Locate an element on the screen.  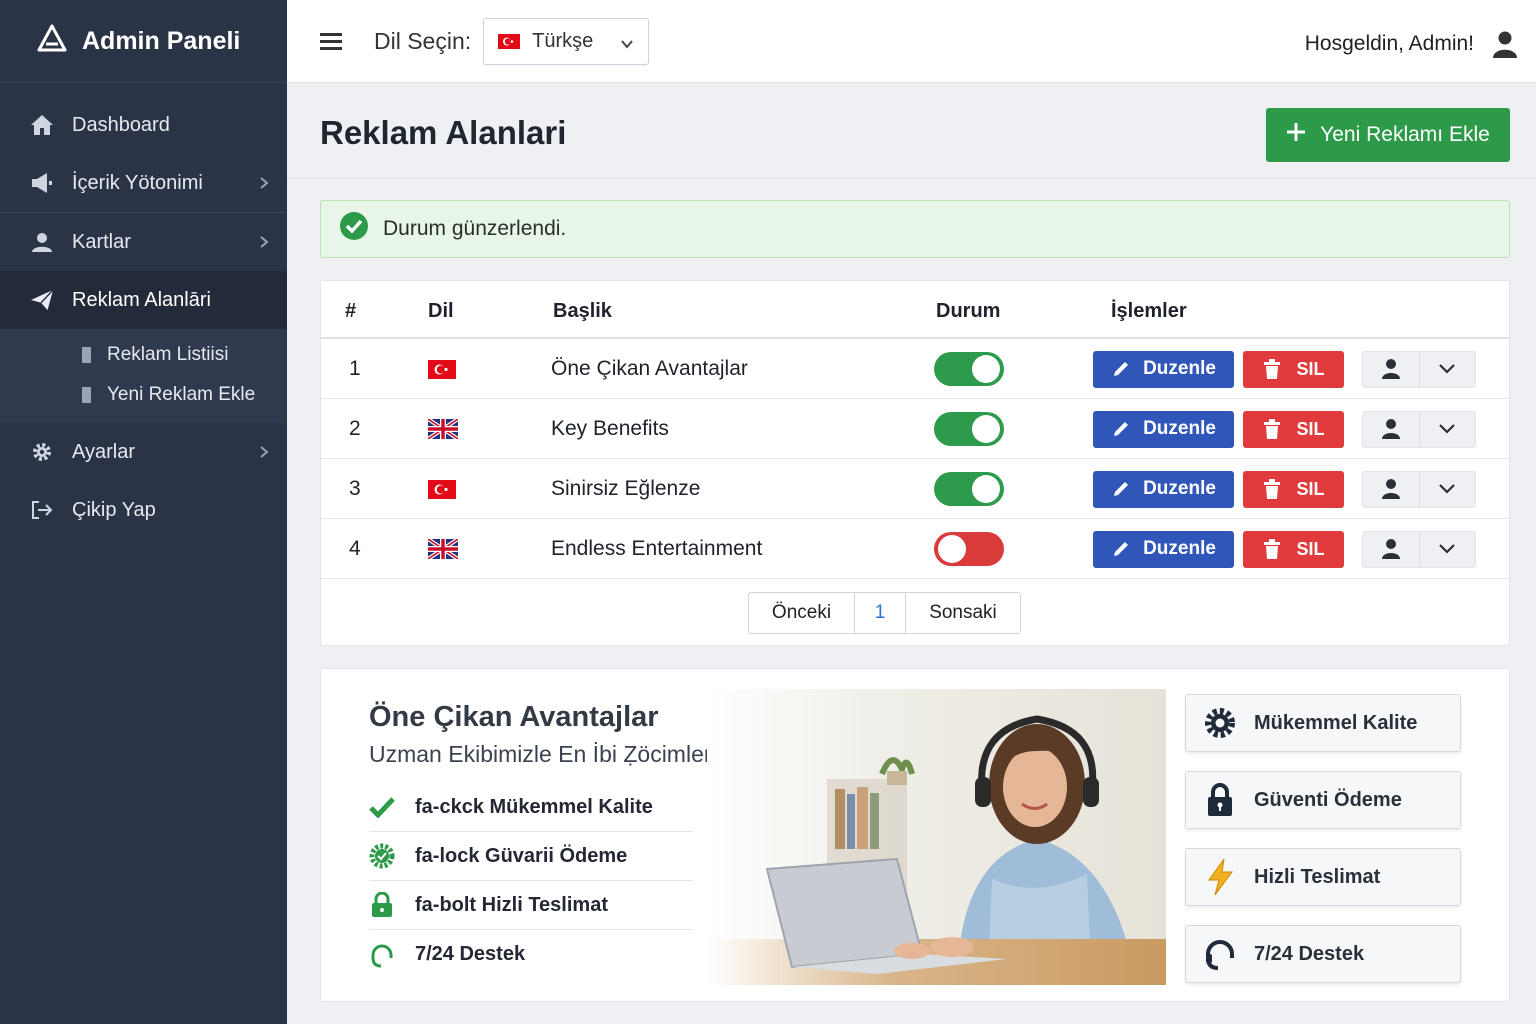
table-row: 3 Sinirsiz Eğlenze Duzenle SIL is located at coordinates (915, 489).